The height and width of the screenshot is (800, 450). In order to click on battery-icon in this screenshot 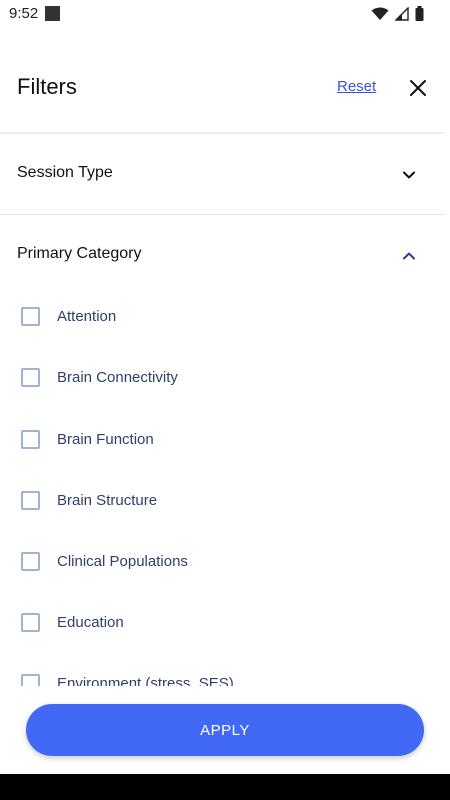, I will do `click(419, 16)`.